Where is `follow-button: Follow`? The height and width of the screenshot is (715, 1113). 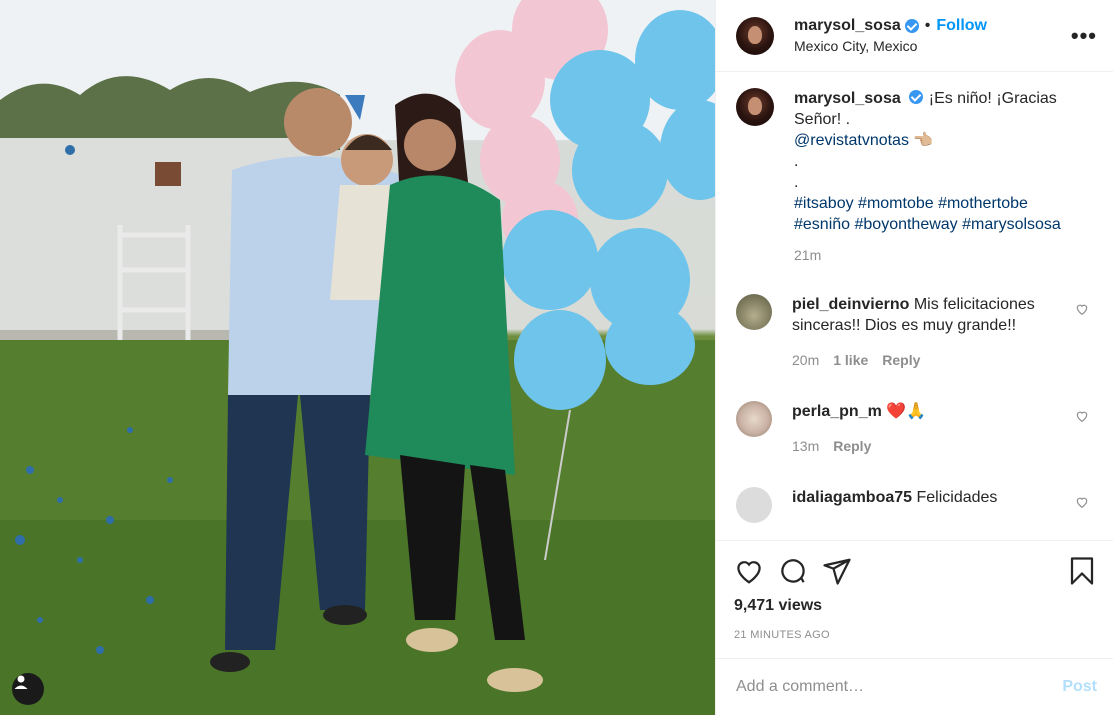 follow-button: Follow is located at coordinates (961, 26).